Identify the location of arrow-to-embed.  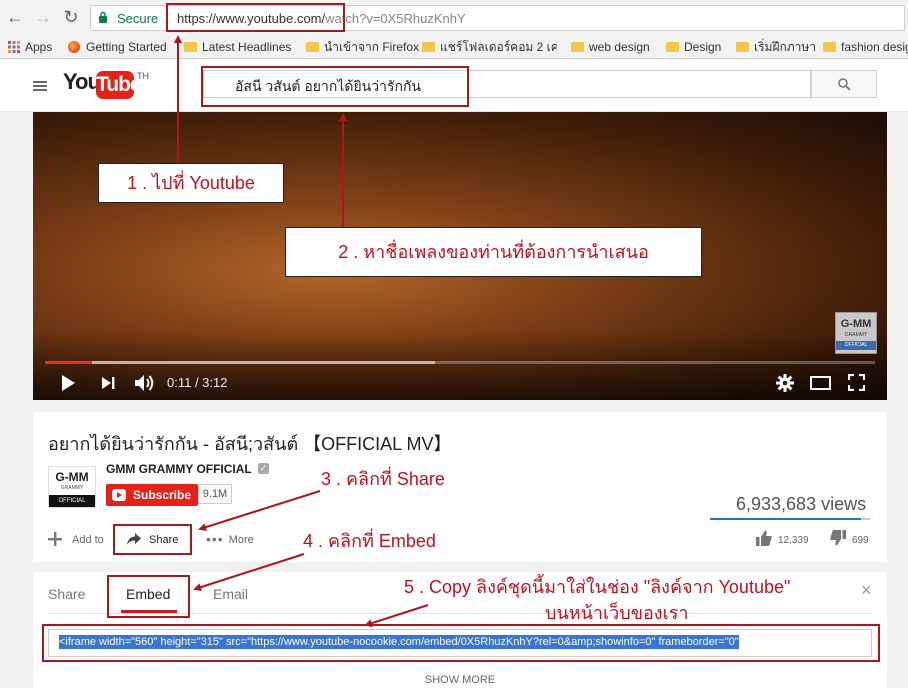
(249, 572).